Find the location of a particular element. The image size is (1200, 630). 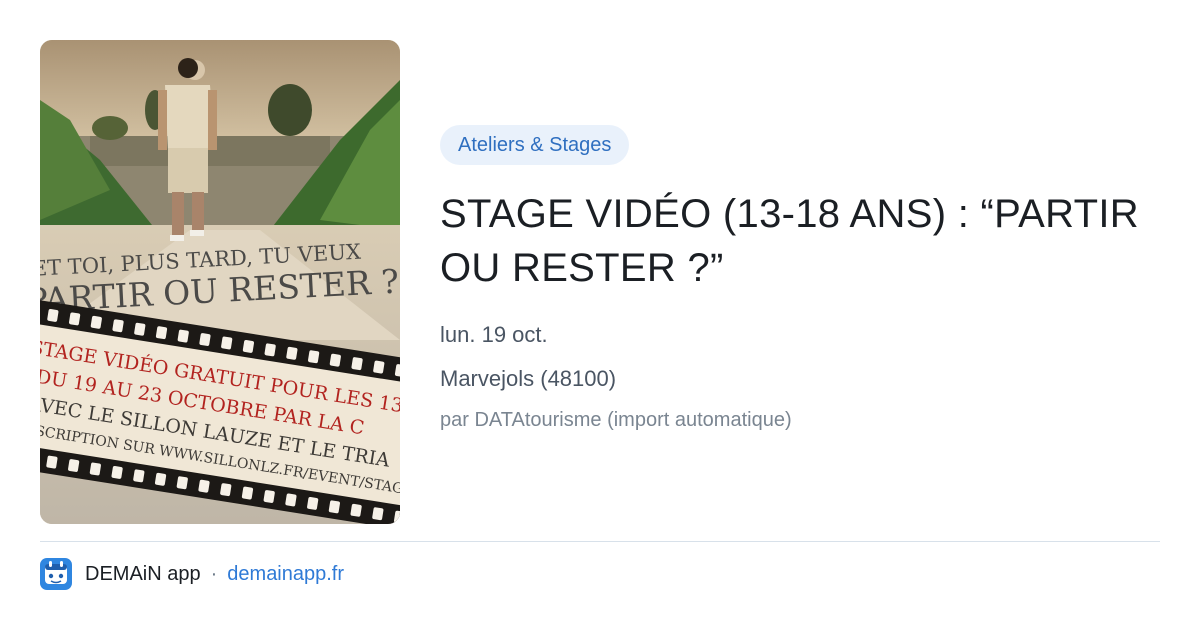

event-location: Marvejols (48100) is located at coordinates (528, 378).